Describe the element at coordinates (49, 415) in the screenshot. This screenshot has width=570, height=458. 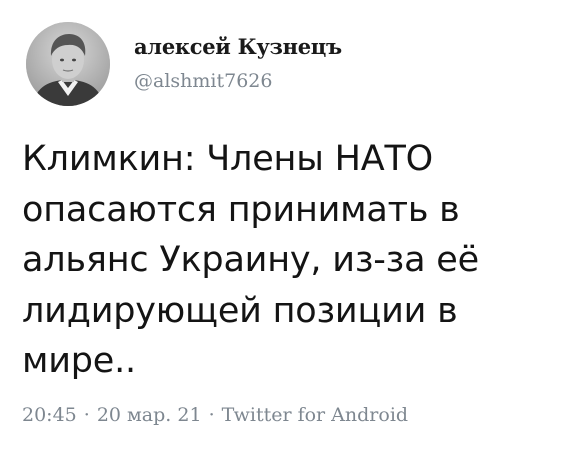
I see `tweet-time: 20:45` at that location.